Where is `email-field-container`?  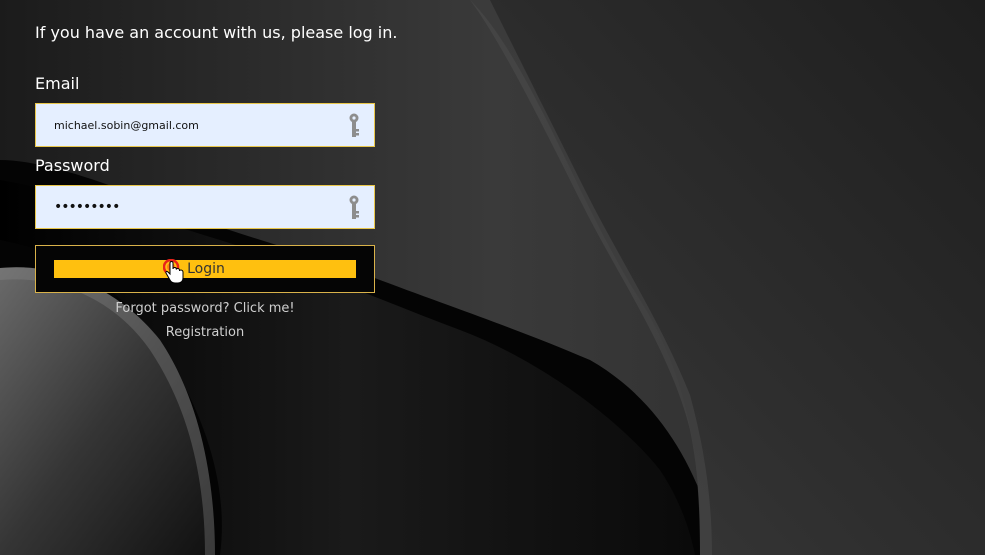
email-field-container is located at coordinates (205, 125).